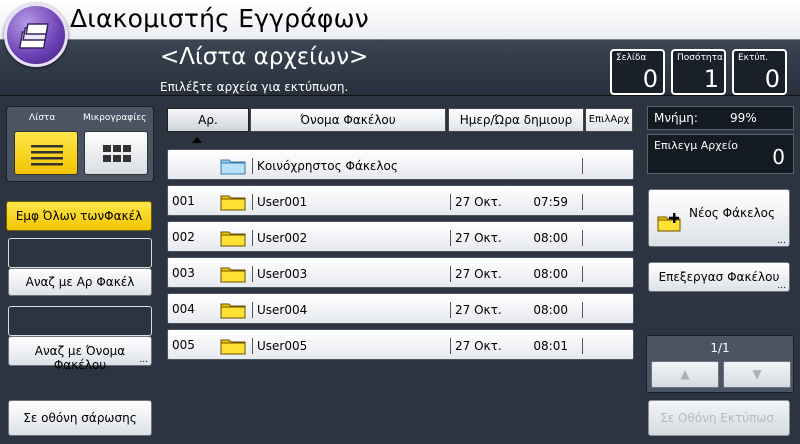  I want to click on new-folder-icon, so click(669, 222).